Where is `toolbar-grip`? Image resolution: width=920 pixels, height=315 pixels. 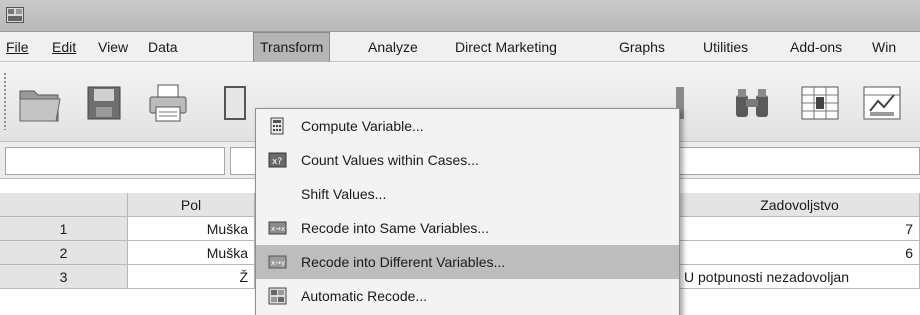
toolbar-grip is located at coordinates (5, 101).